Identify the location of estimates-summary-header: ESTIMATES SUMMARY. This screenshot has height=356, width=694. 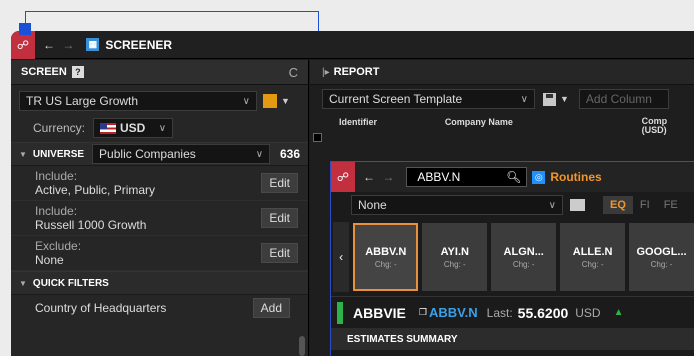
(512, 339).